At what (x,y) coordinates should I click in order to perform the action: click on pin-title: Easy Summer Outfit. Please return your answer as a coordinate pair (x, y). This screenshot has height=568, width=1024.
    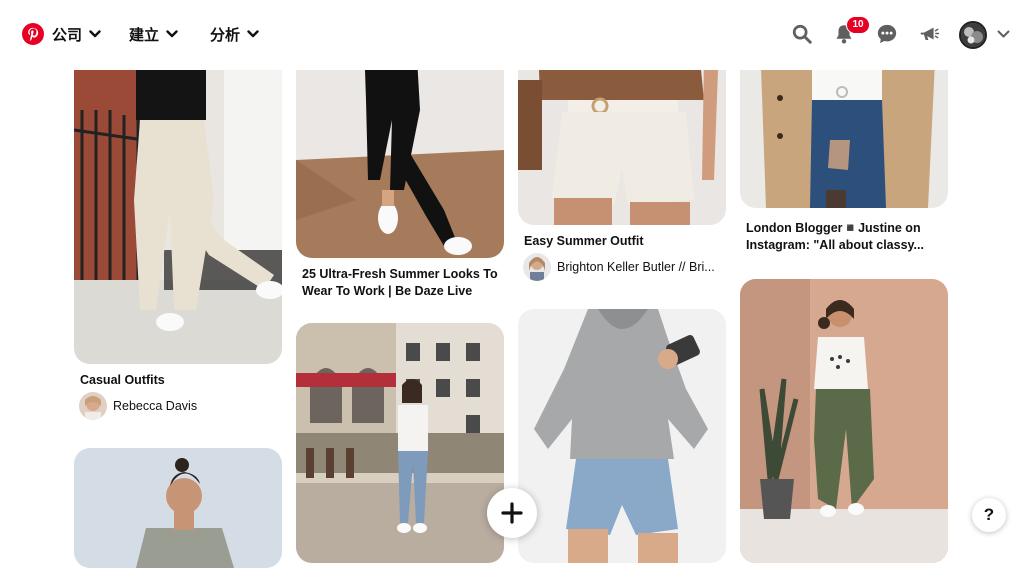
    Looking at the image, I should click on (624, 241).